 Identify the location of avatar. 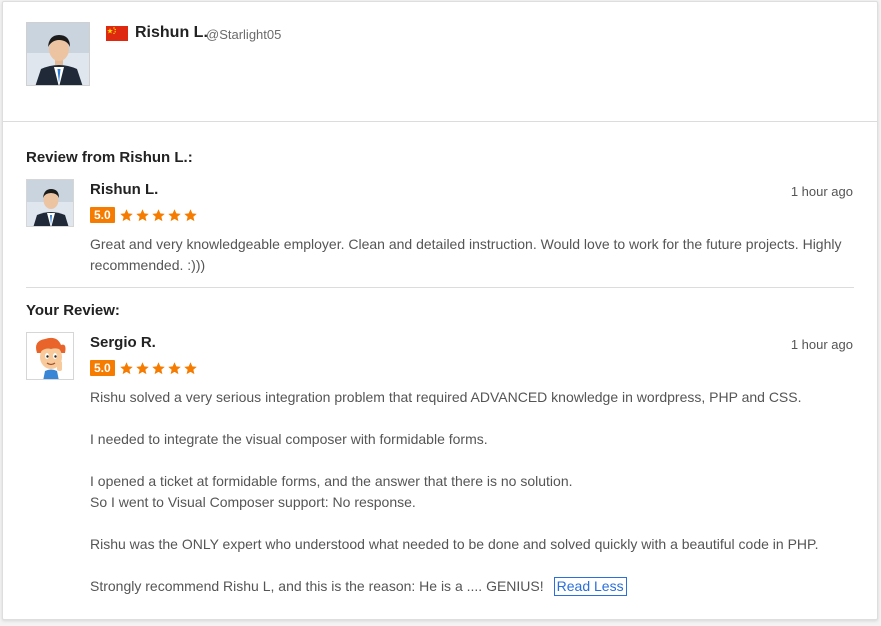
(58, 54).